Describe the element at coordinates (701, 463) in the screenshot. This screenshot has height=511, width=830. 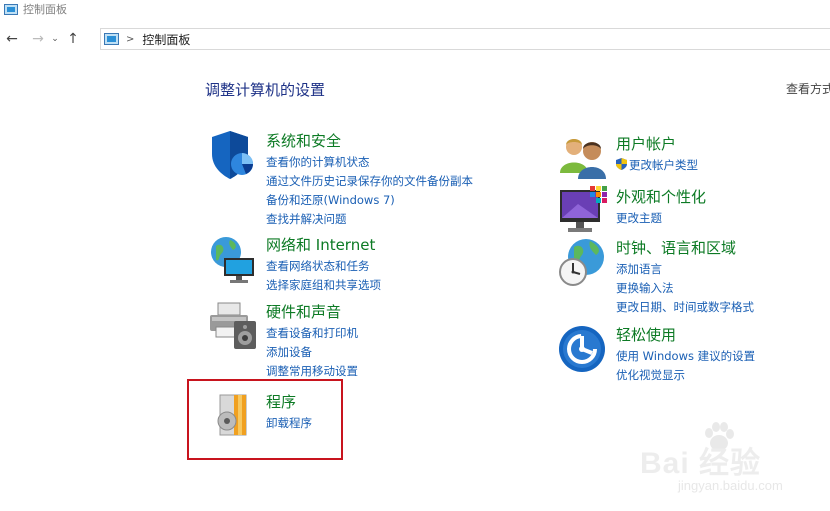
I see `watermark-main-text: Bai 经验` at that location.